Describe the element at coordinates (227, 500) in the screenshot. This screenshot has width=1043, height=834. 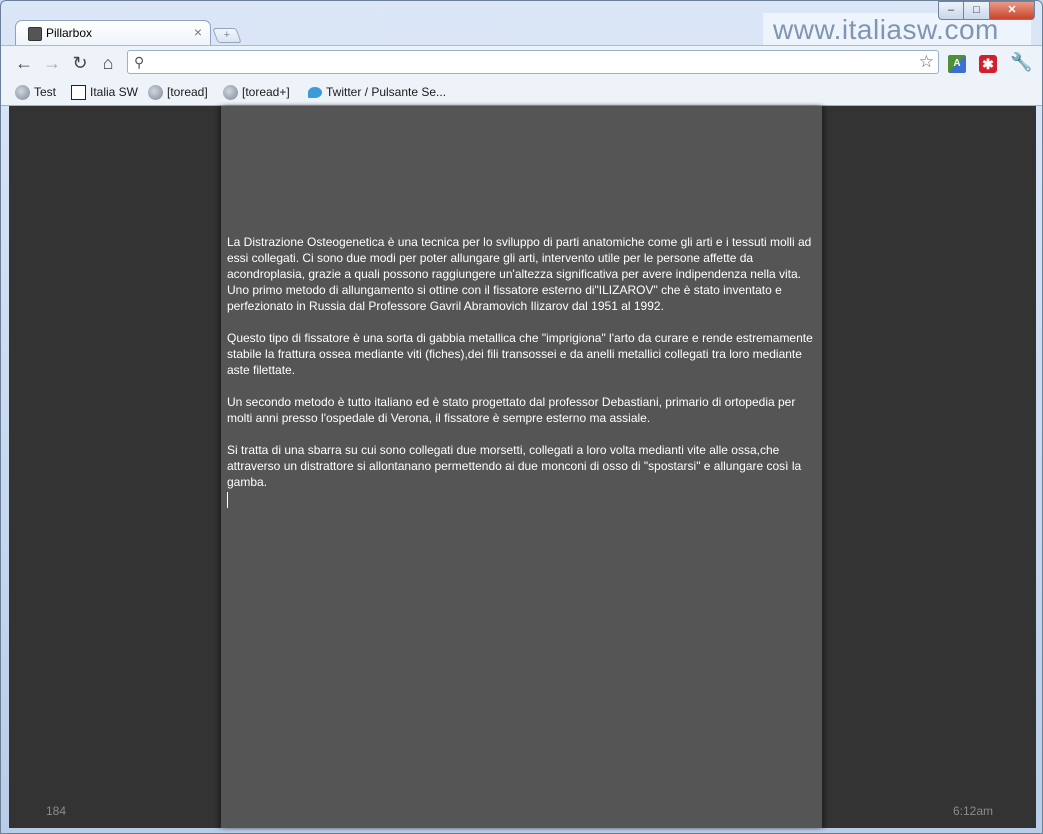
I see `text-cursor` at that location.